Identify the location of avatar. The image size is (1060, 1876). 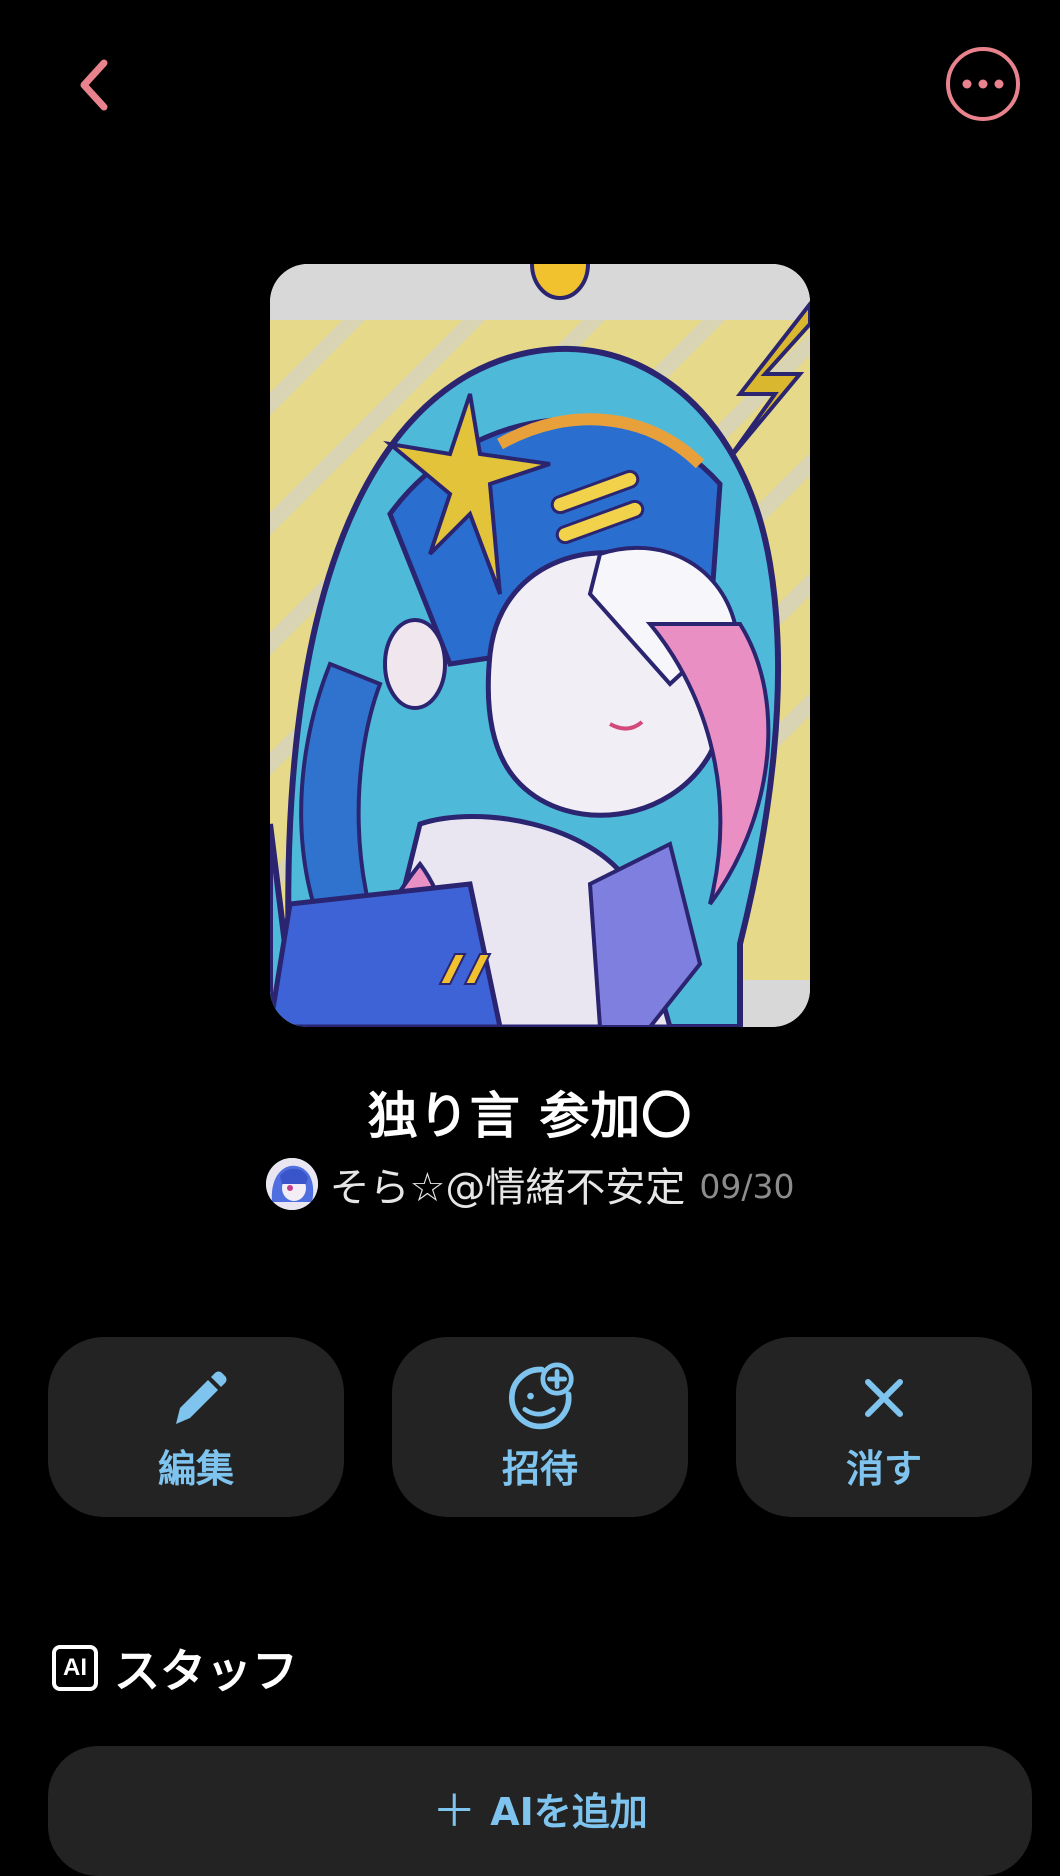
(291, 1184).